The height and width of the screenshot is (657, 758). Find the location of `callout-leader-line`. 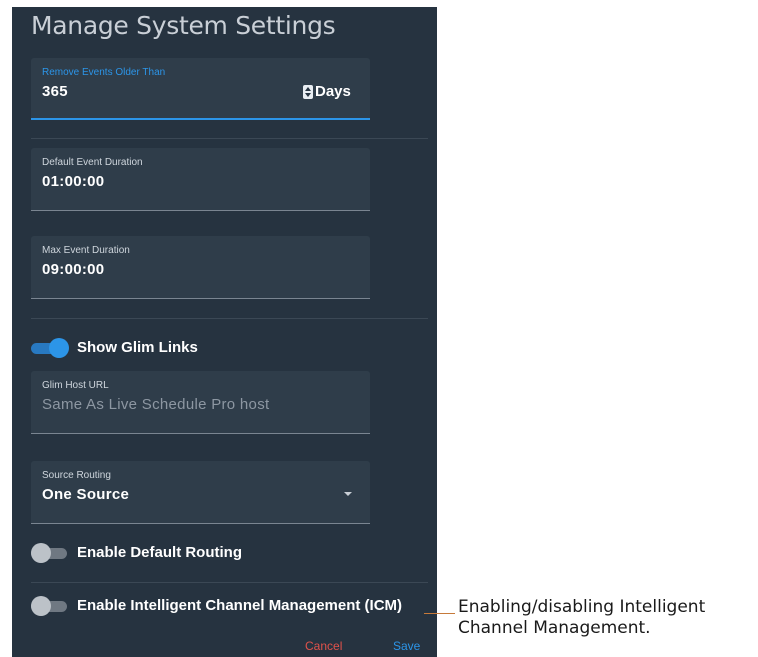

callout-leader-line is located at coordinates (439, 613).